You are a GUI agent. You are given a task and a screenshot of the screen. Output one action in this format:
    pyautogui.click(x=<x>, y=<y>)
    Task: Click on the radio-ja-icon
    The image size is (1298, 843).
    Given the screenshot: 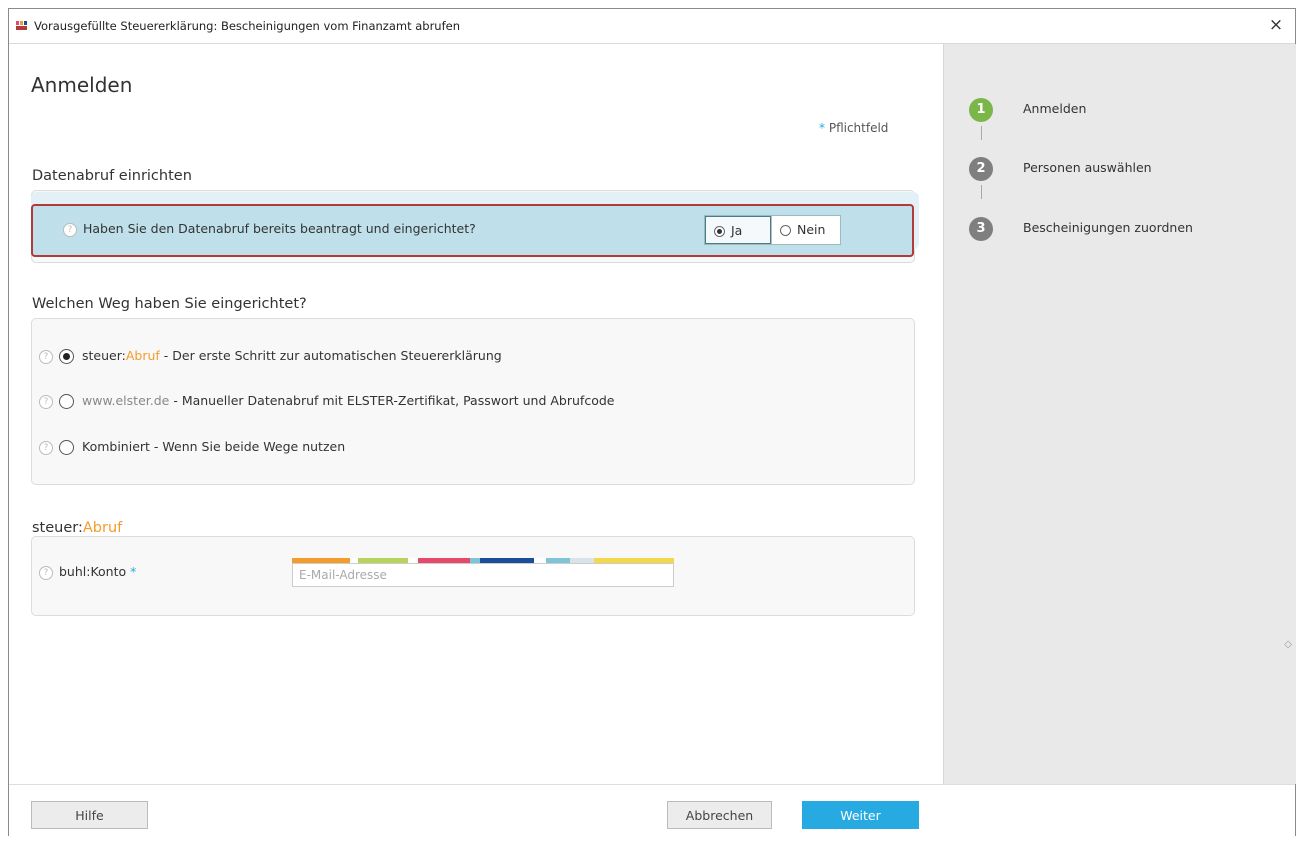 What is the action you would take?
    pyautogui.click(x=719, y=231)
    